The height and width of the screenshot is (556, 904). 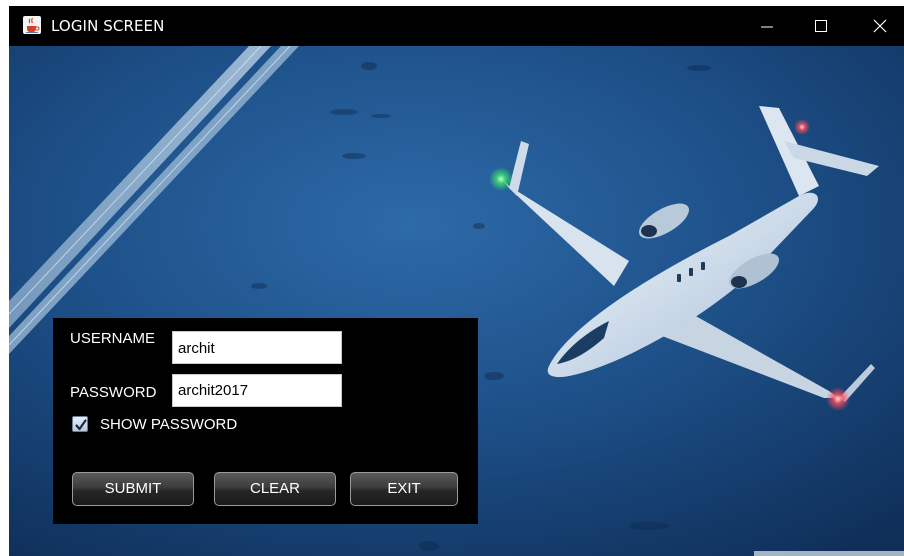 I want to click on title-bar: LOGIN SCREEN, so click(x=456, y=26).